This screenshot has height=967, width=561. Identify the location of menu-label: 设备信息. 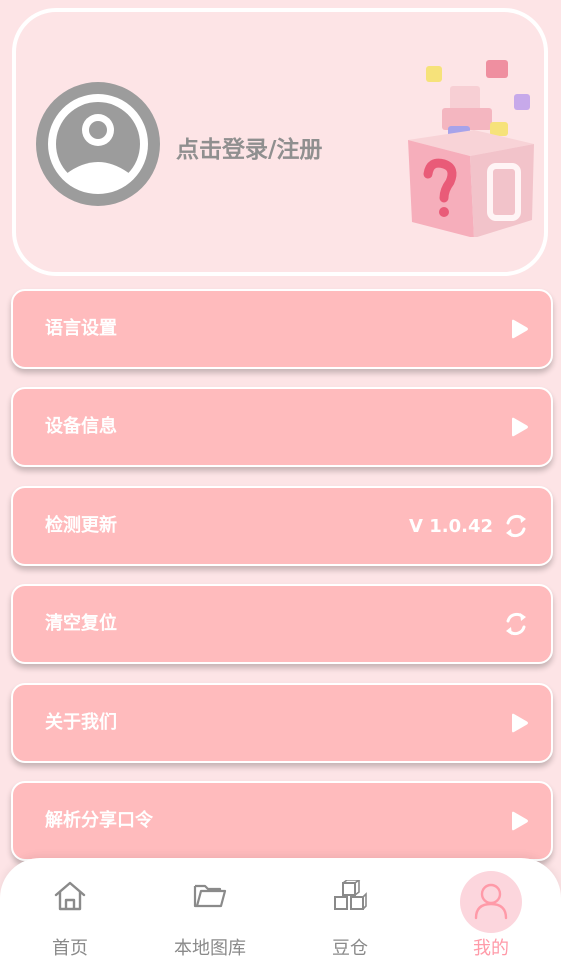
(81, 426).